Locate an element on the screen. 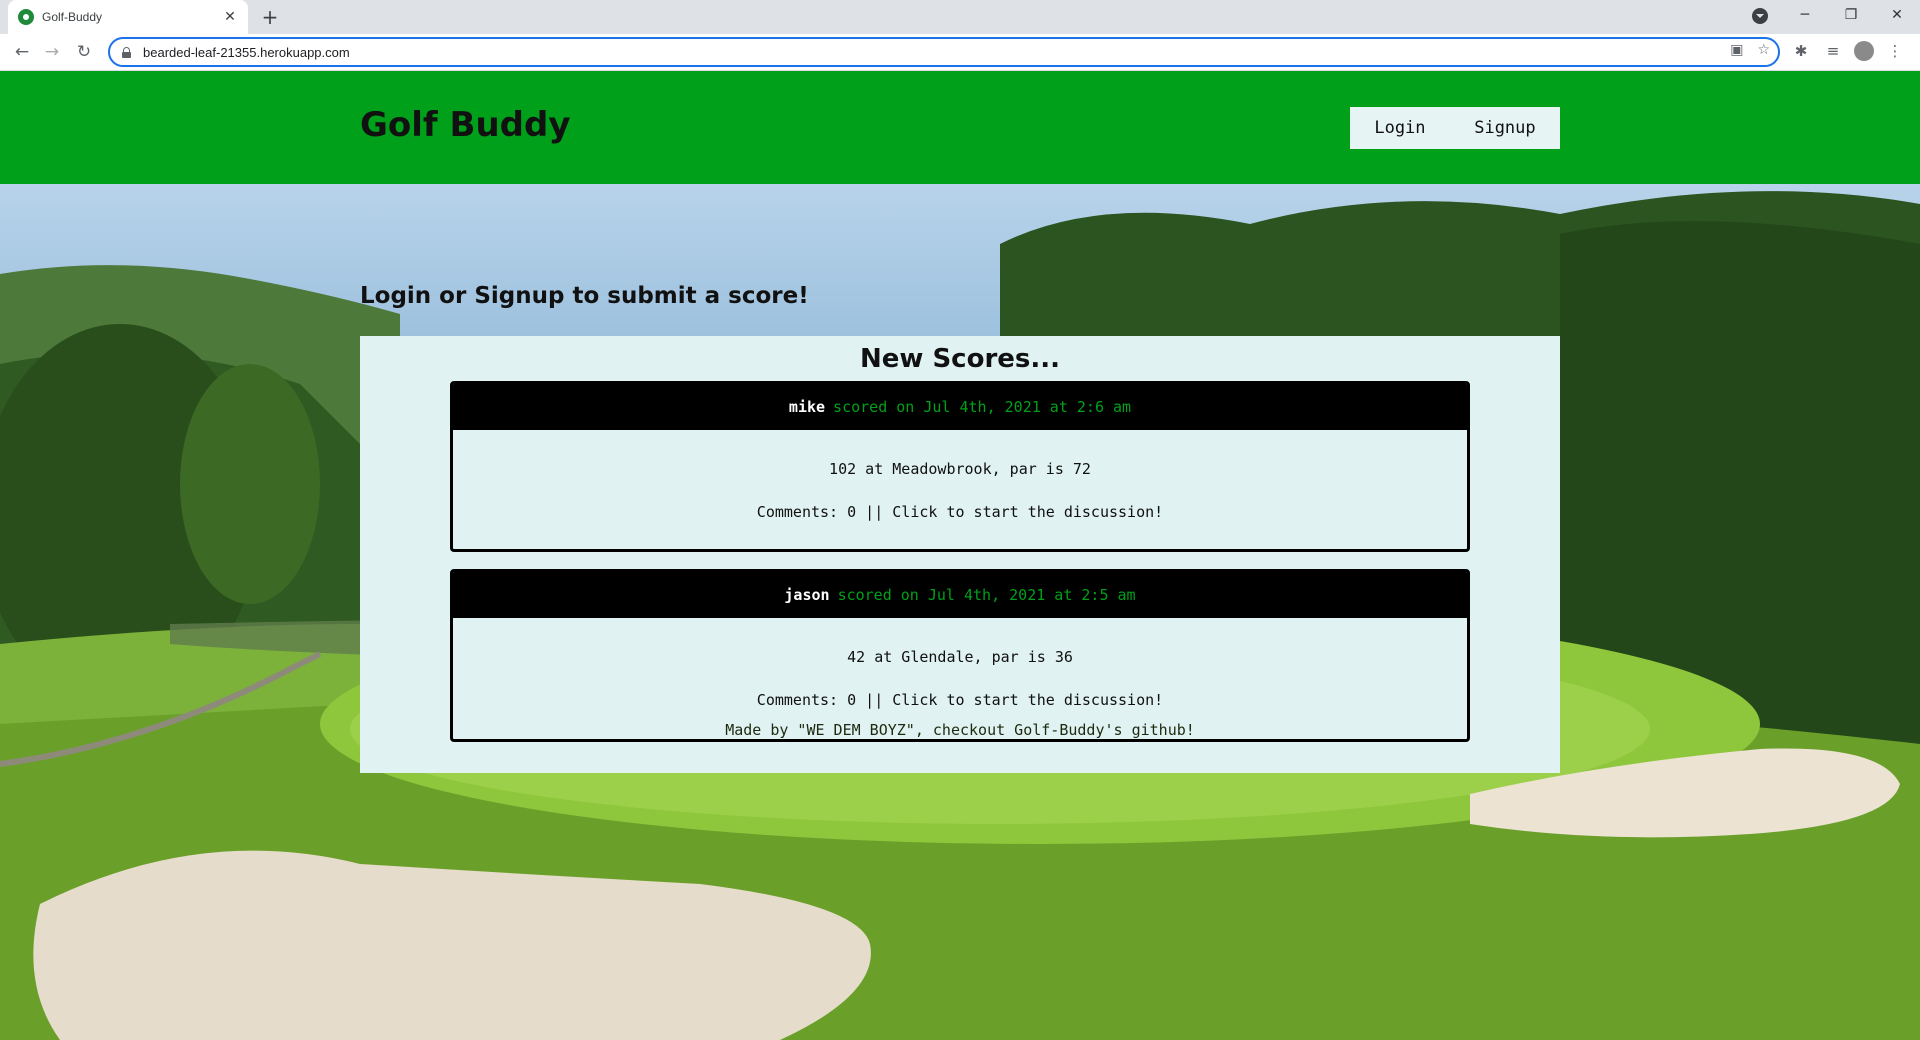 The image size is (1920, 1040). score-result: 42 at Glendale, par is 36 is located at coordinates (960, 657).